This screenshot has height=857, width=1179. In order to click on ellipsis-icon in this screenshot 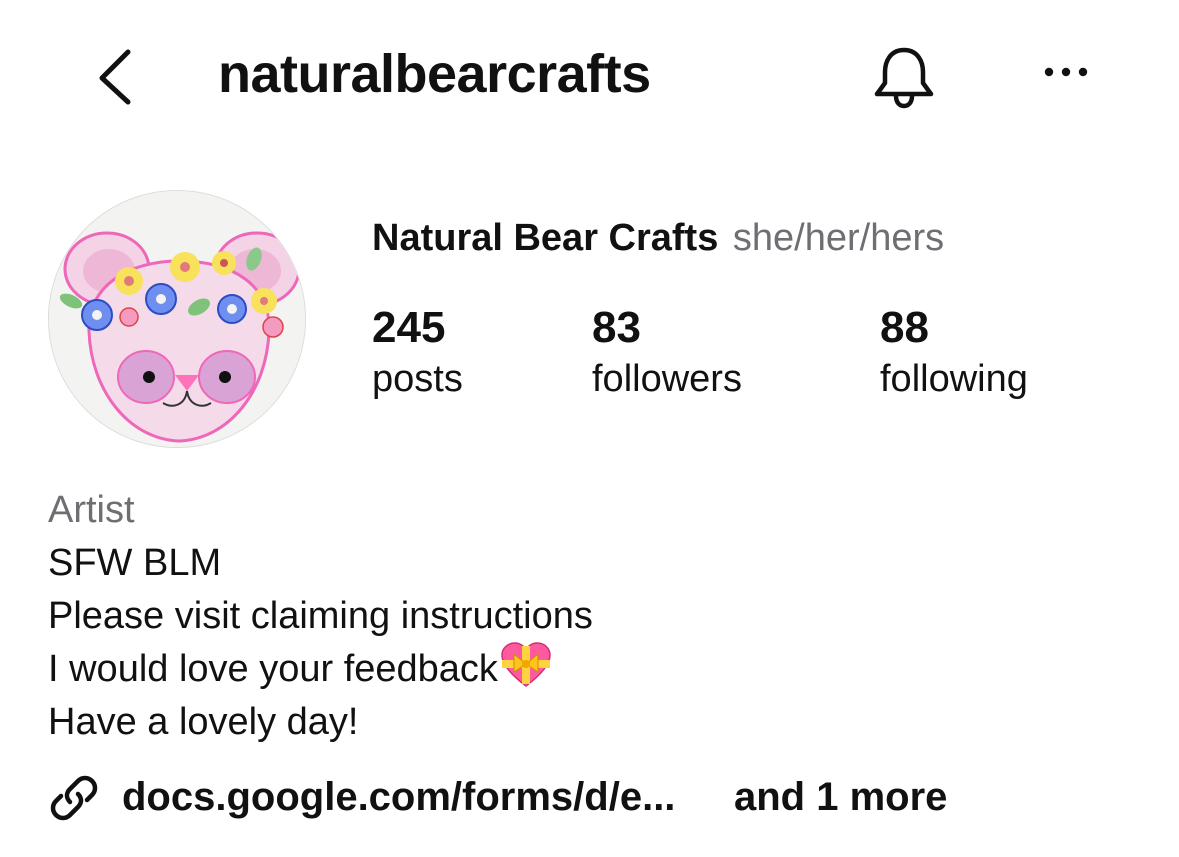, I will do `click(1066, 72)`.